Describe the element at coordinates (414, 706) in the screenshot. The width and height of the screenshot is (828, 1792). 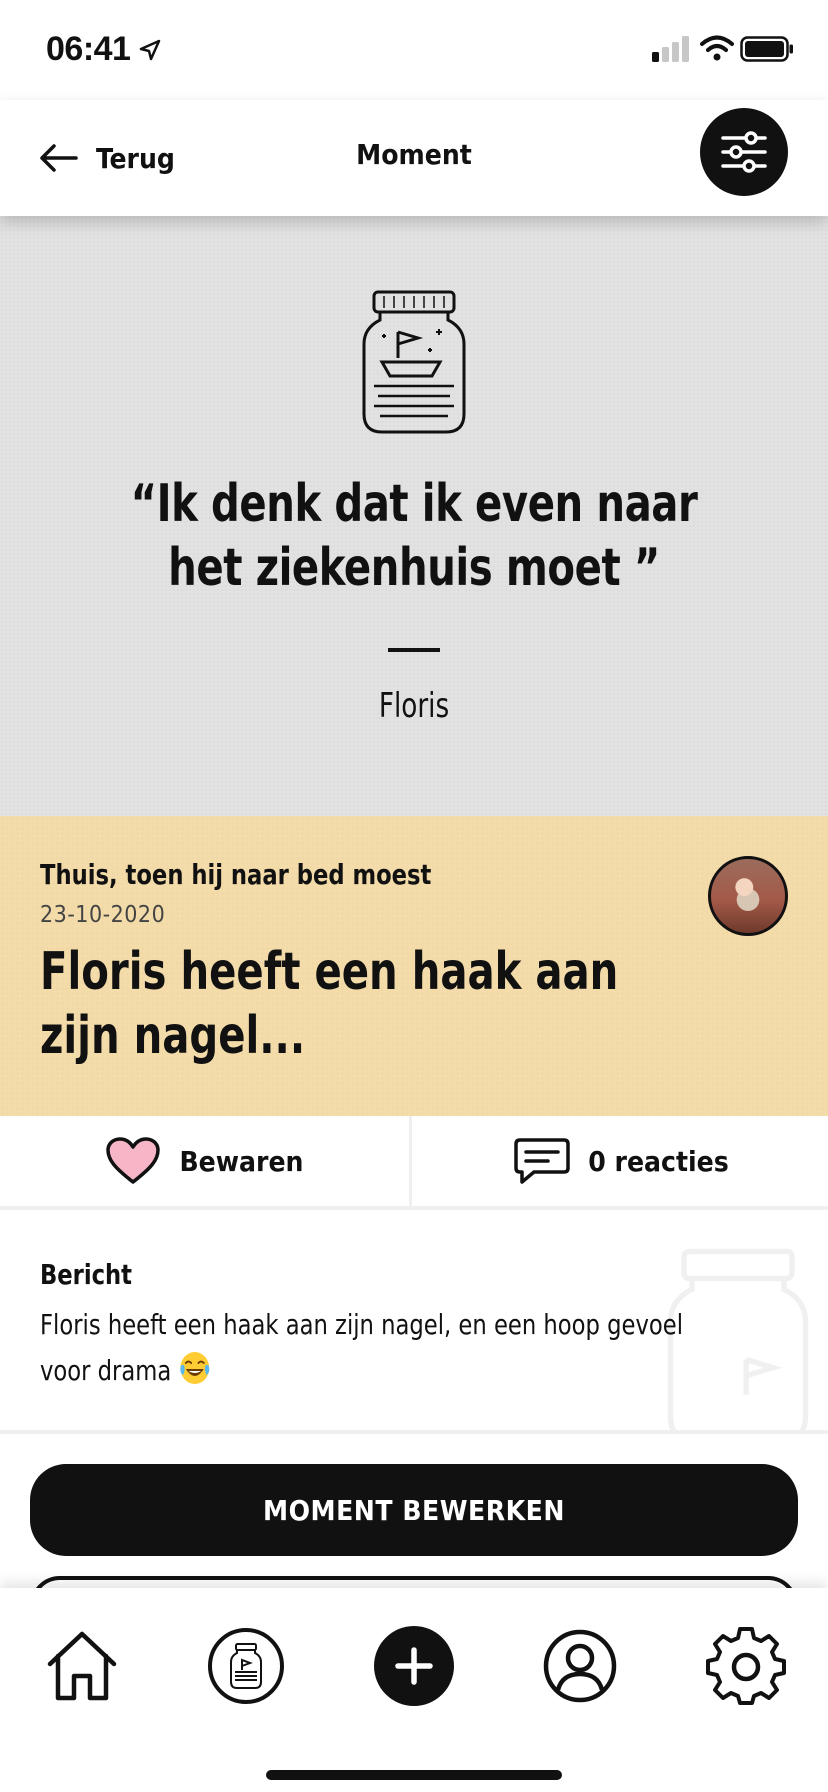
I see `quote-author: Floris` at that location.